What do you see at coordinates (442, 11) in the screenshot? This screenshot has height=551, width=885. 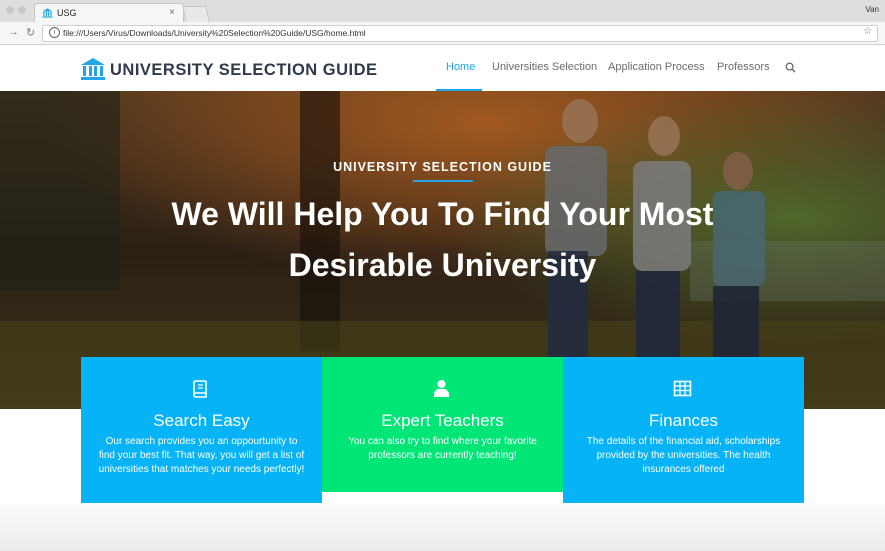 I see `browser-tab-strip: USG × Van` at bounding box center [442, 11].